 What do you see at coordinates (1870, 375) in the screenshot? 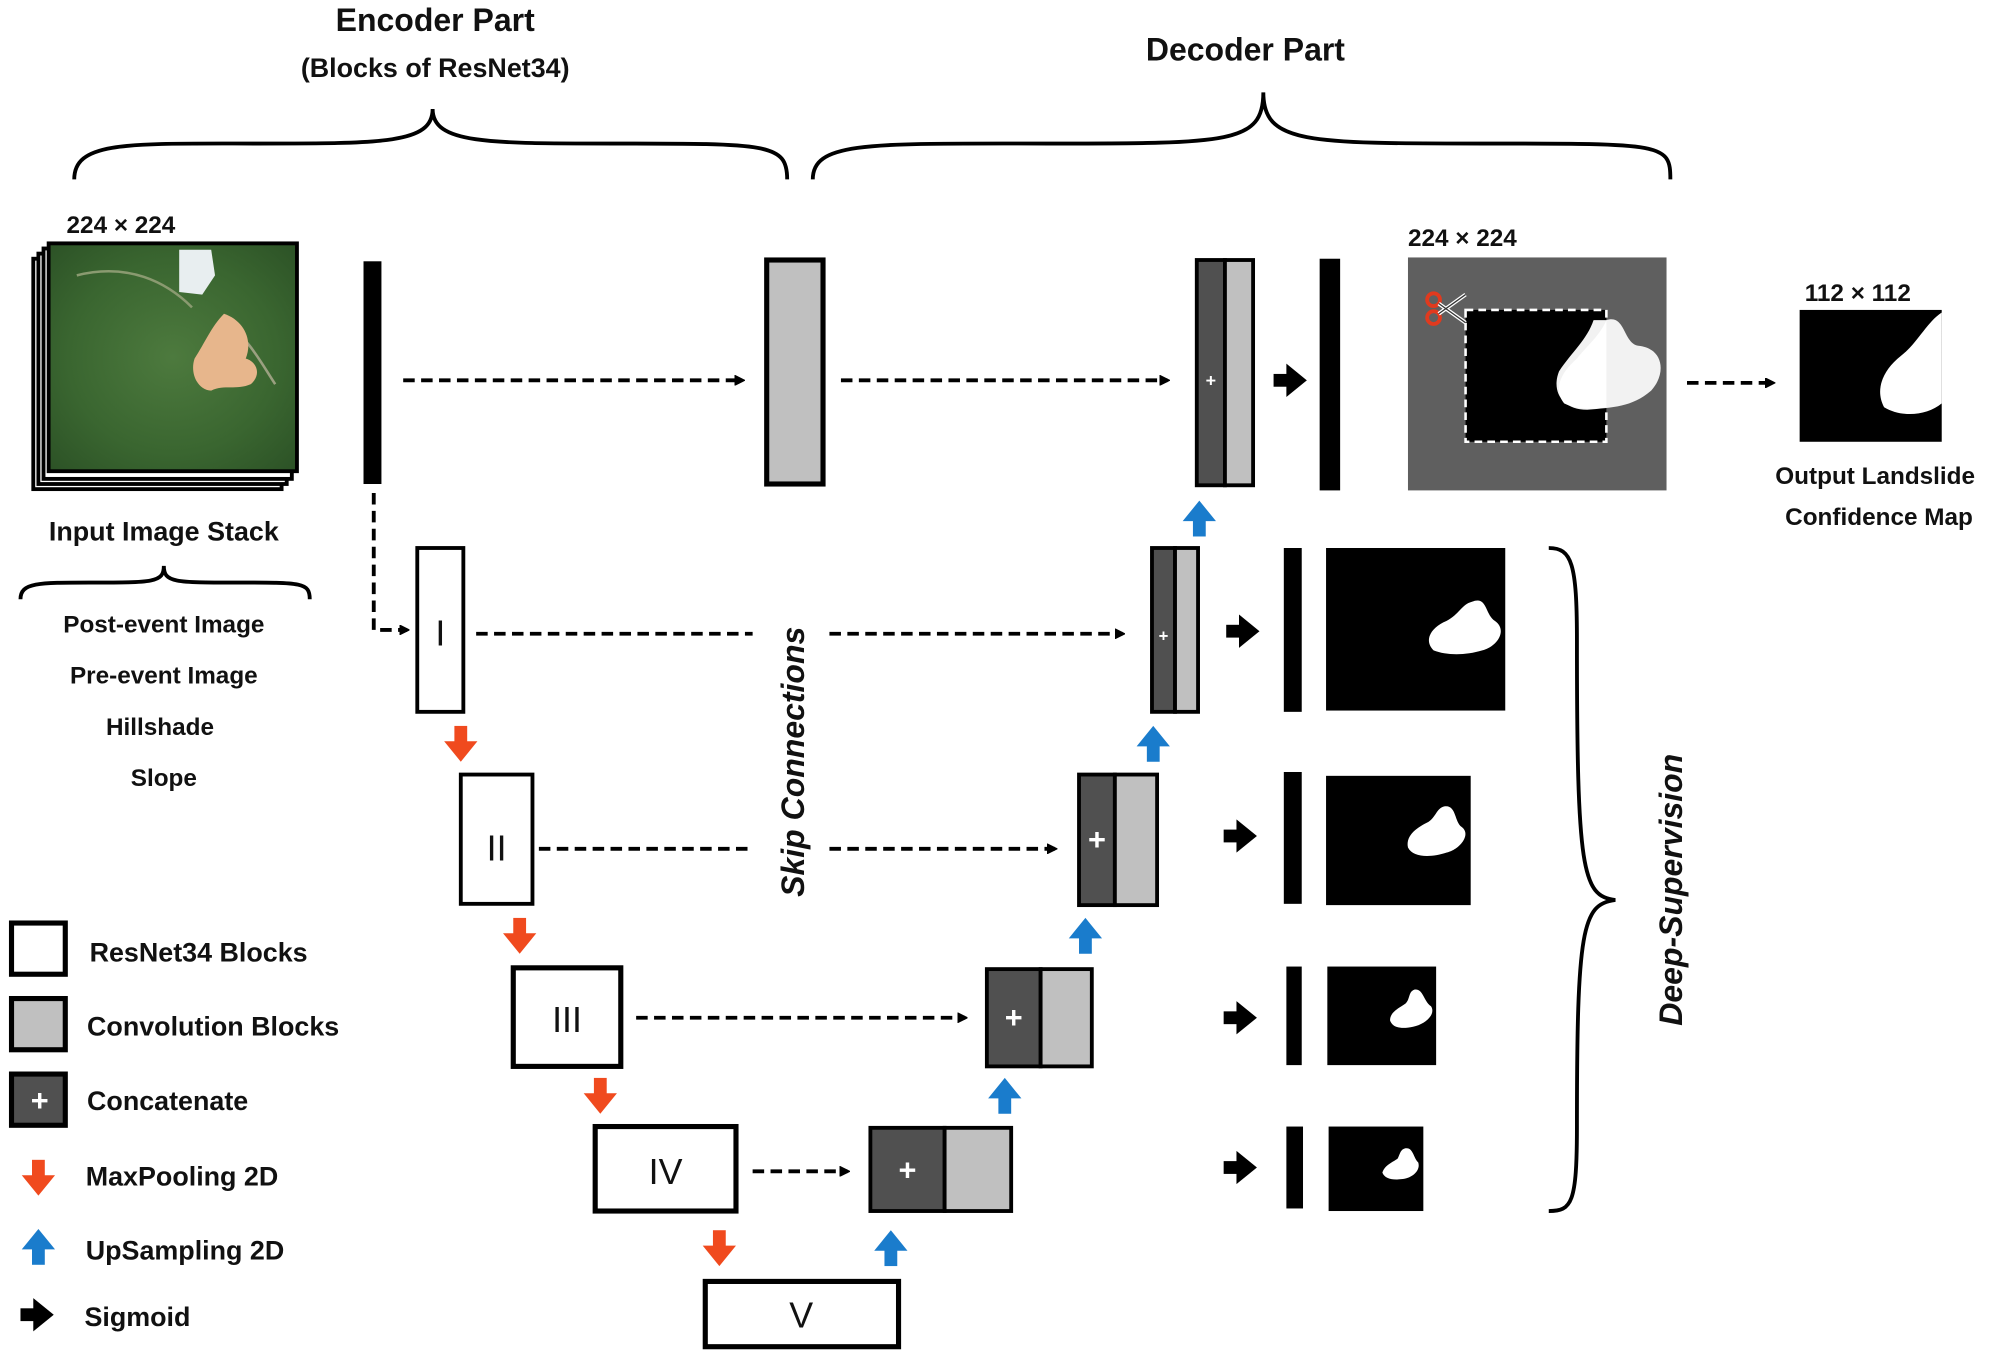
I see `output-confidence-map` at bounding box center [1870, 375].